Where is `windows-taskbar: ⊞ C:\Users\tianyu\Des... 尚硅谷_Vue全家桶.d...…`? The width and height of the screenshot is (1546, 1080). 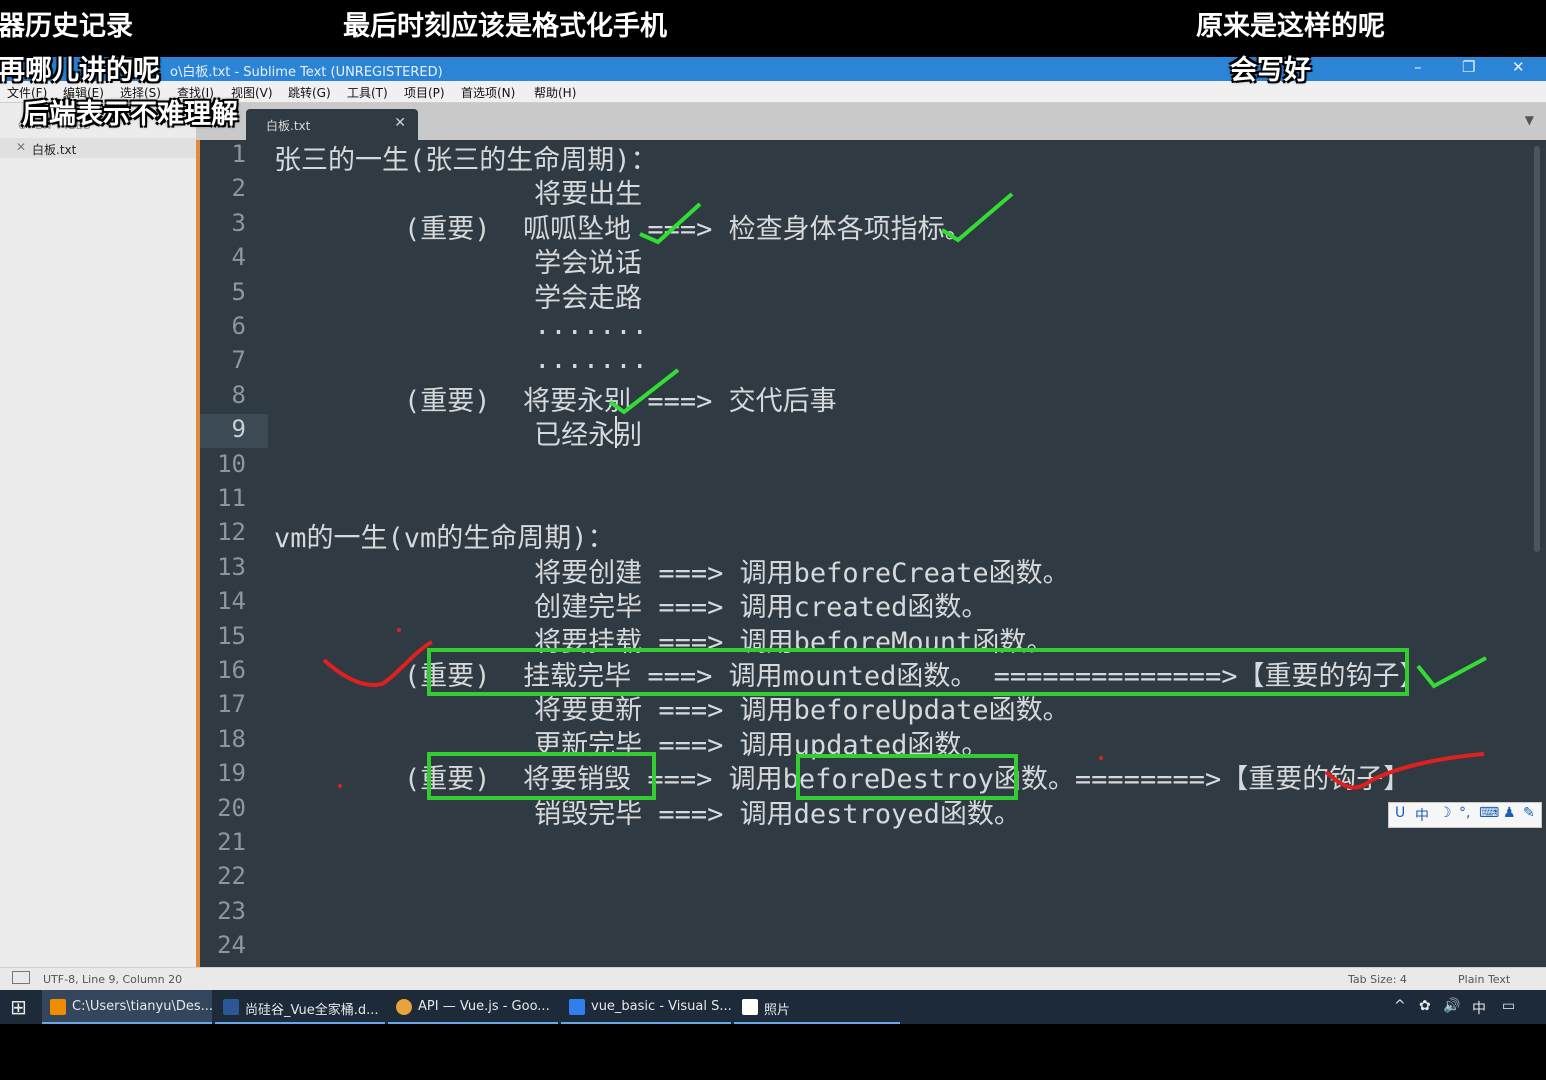
windows-taskbar: ⊞ C:\Users\tianyu\Des... 尚硅谷_Vue全家桶.d...… is located at coordinates (773, 1007).